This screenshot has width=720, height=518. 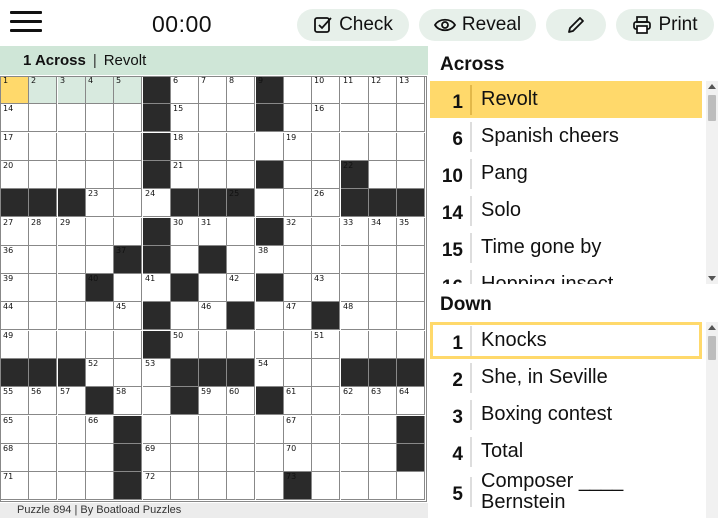 What do you see at coordinates (326, 288) in the screenshot?
I see `grid-cell: 43` at bounding box center [326, 288].